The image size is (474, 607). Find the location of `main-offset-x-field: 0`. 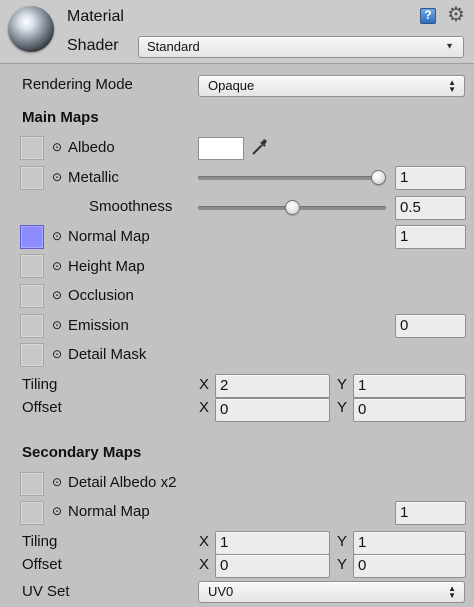

main-offset-x-field: 0 is located at coordinates (272, 410).